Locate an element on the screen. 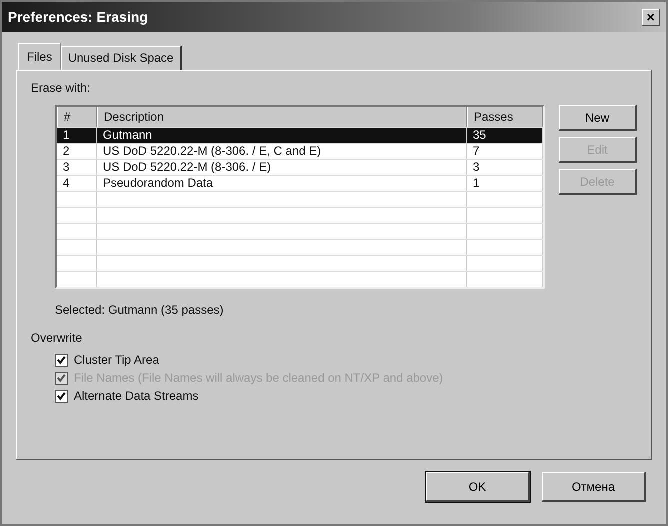  table-row: 2 US DoD 5220.22-M (8-306. / E, C and E) 7 is located at coordinates (300, 152).